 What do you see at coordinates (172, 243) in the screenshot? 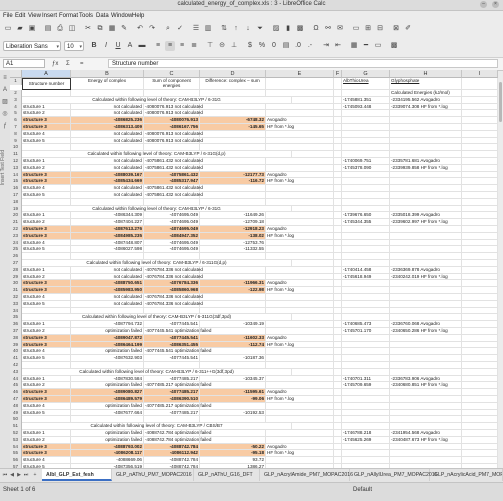
I see `cell-c24: -4074695.049` at bounding box center [172, 243].